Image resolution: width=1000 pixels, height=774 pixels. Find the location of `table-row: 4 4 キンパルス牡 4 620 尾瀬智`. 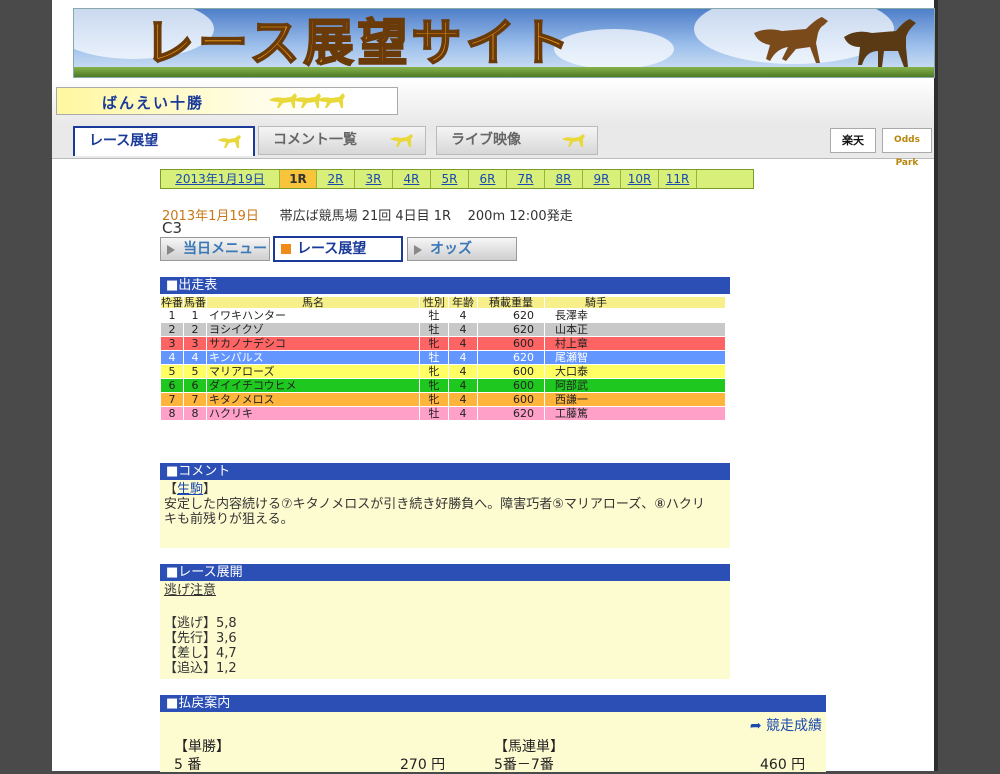

table-row: 4 4 キンパルス牡 4 620 尾瀬智 is located at coordinates (443, 357).